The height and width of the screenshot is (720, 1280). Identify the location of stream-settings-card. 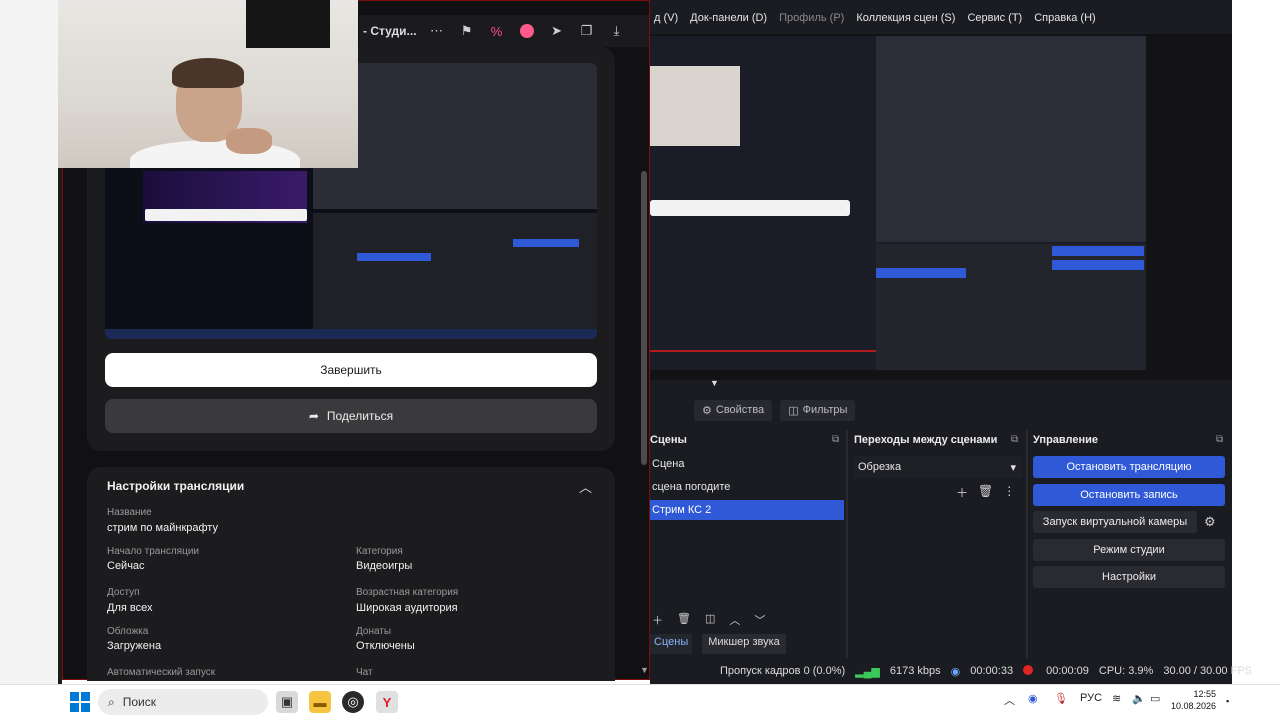
(351, 574).